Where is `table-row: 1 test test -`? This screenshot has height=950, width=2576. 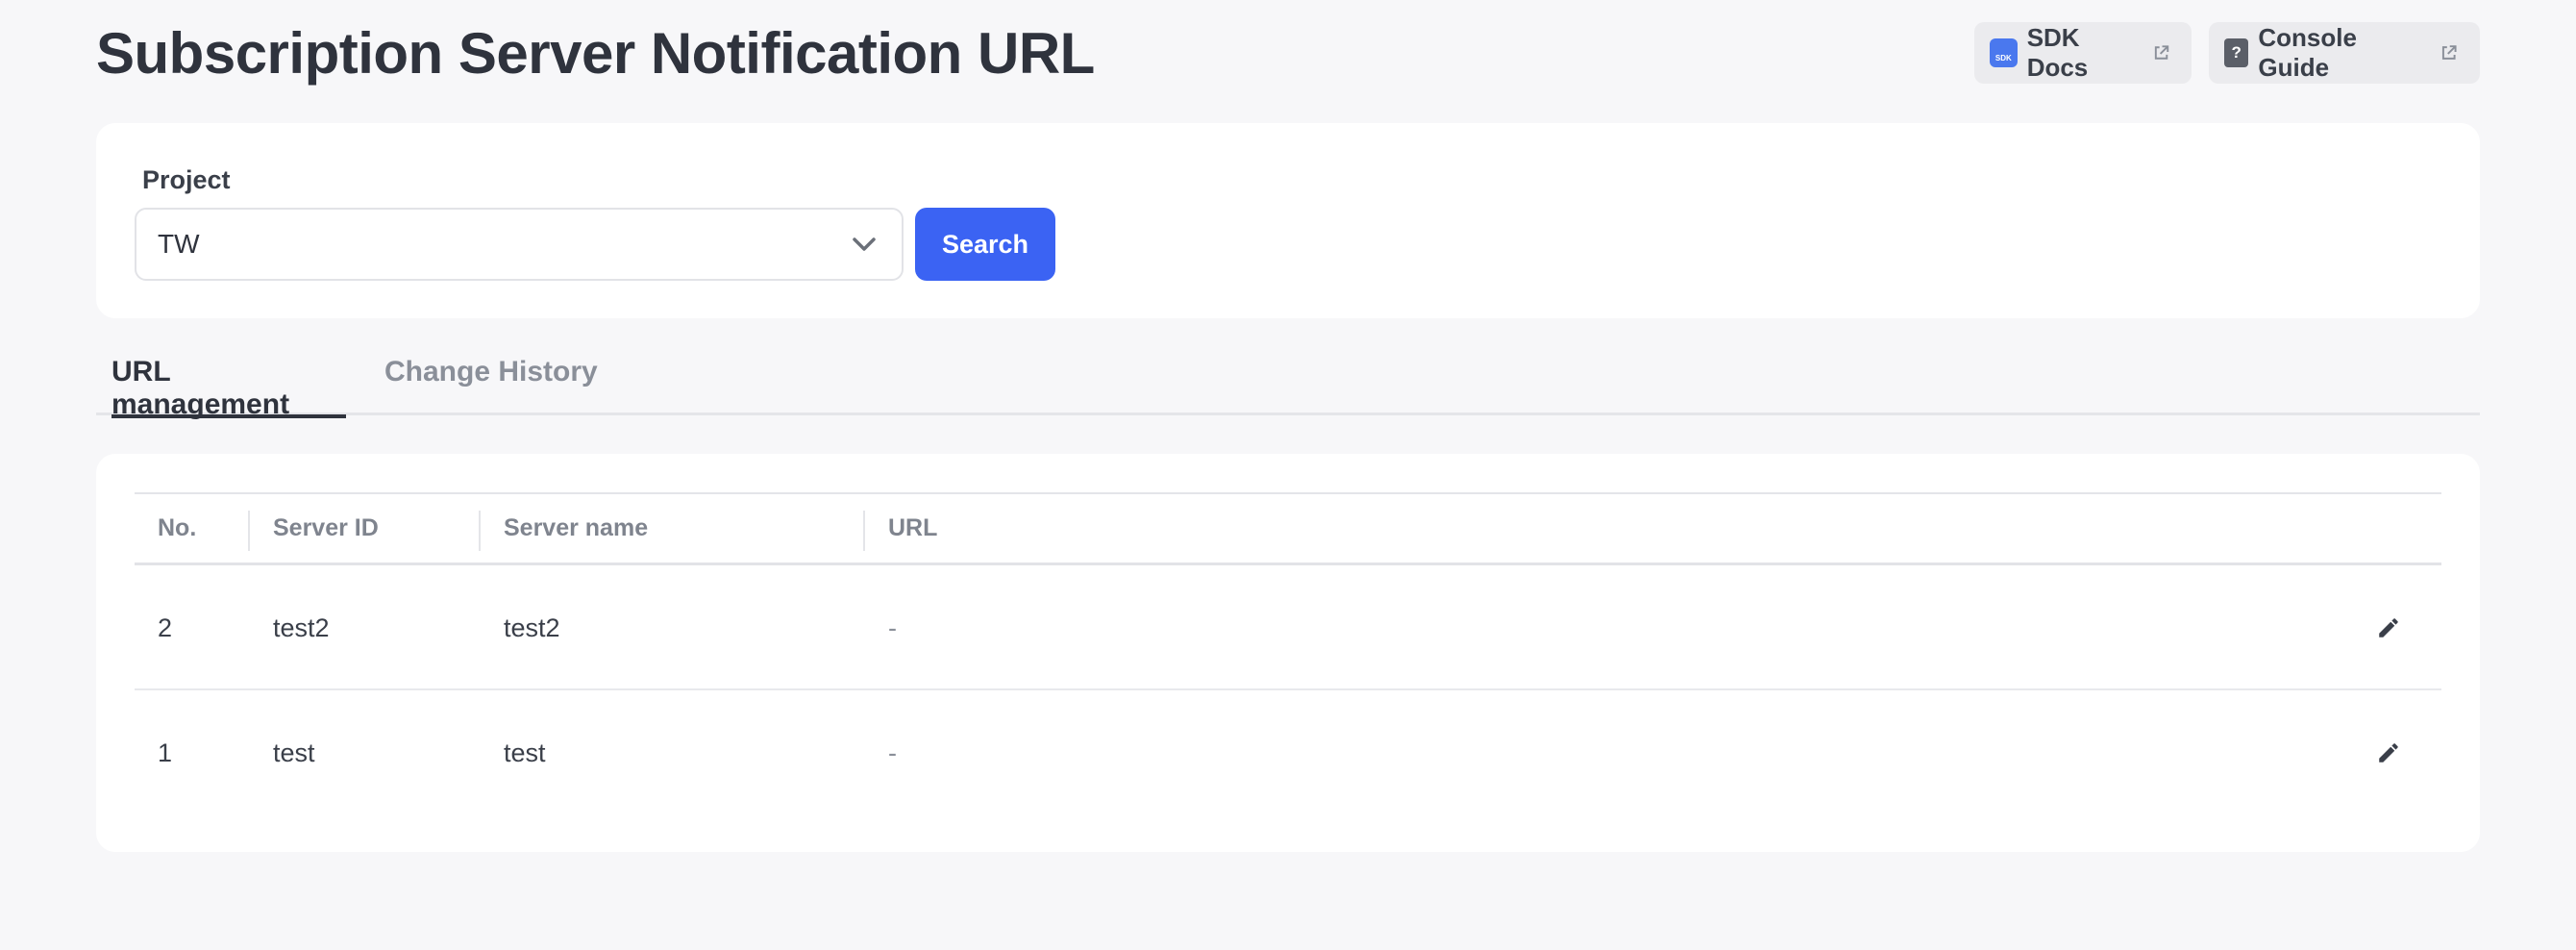 table-row: 1 test test - is located at coordinates (1288, 752).